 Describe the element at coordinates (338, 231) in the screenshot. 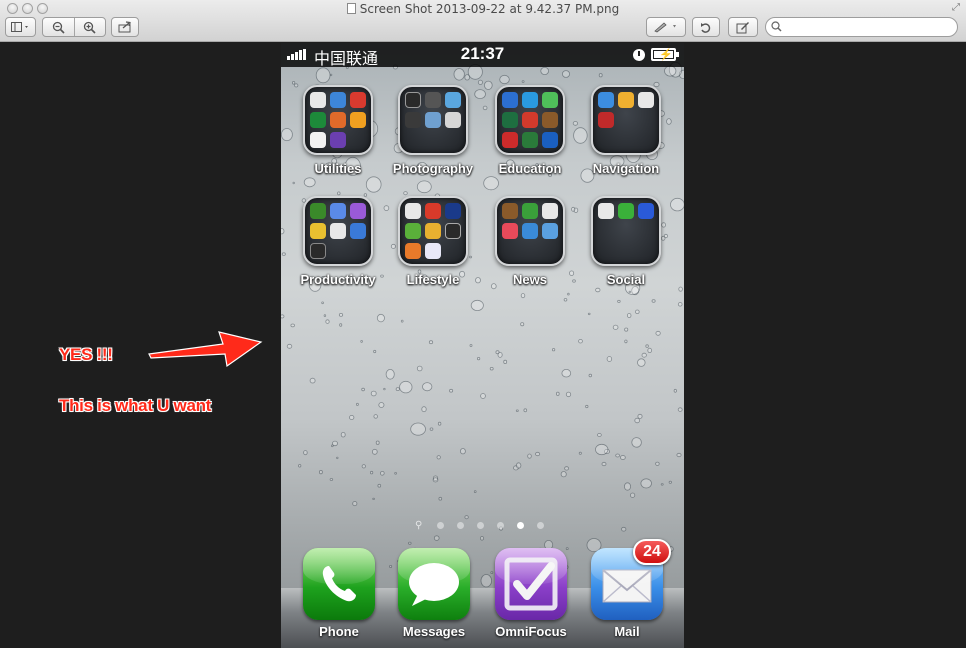

I see `folder-productivity` at that location.